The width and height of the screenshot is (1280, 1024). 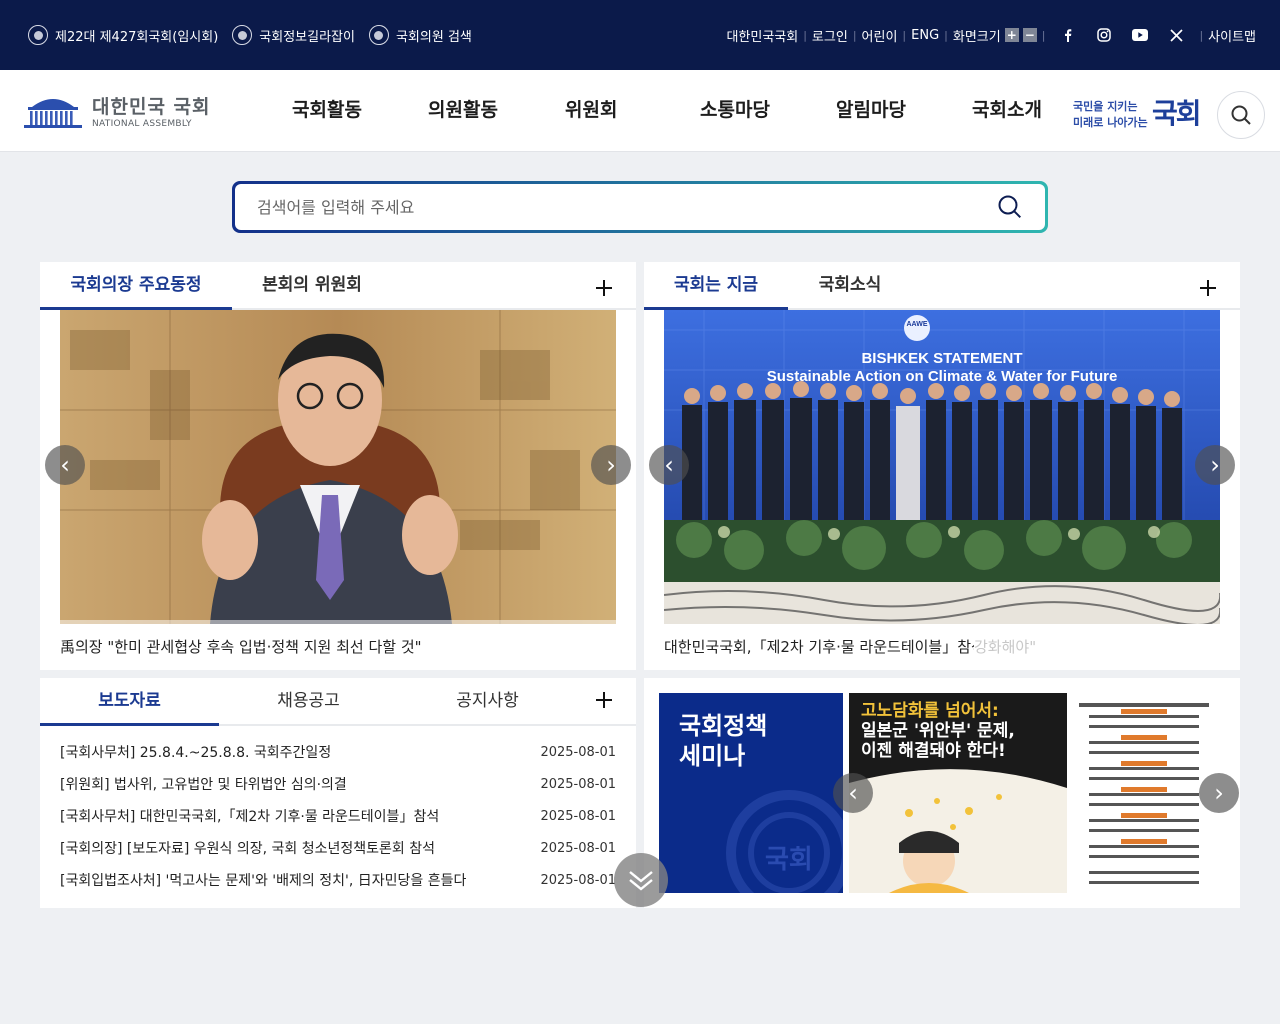 I want to click on tab-assembly-news: 국회소식, so click(x=850, y=286).